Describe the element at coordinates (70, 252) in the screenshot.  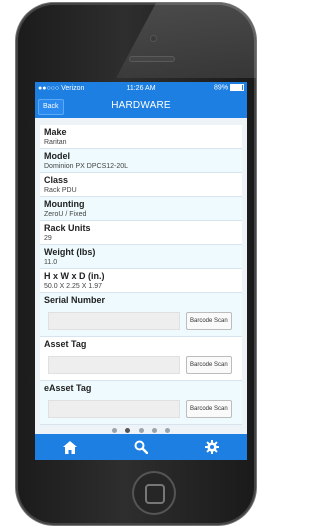
I see `field-label: Weight (lbs)` at that location.